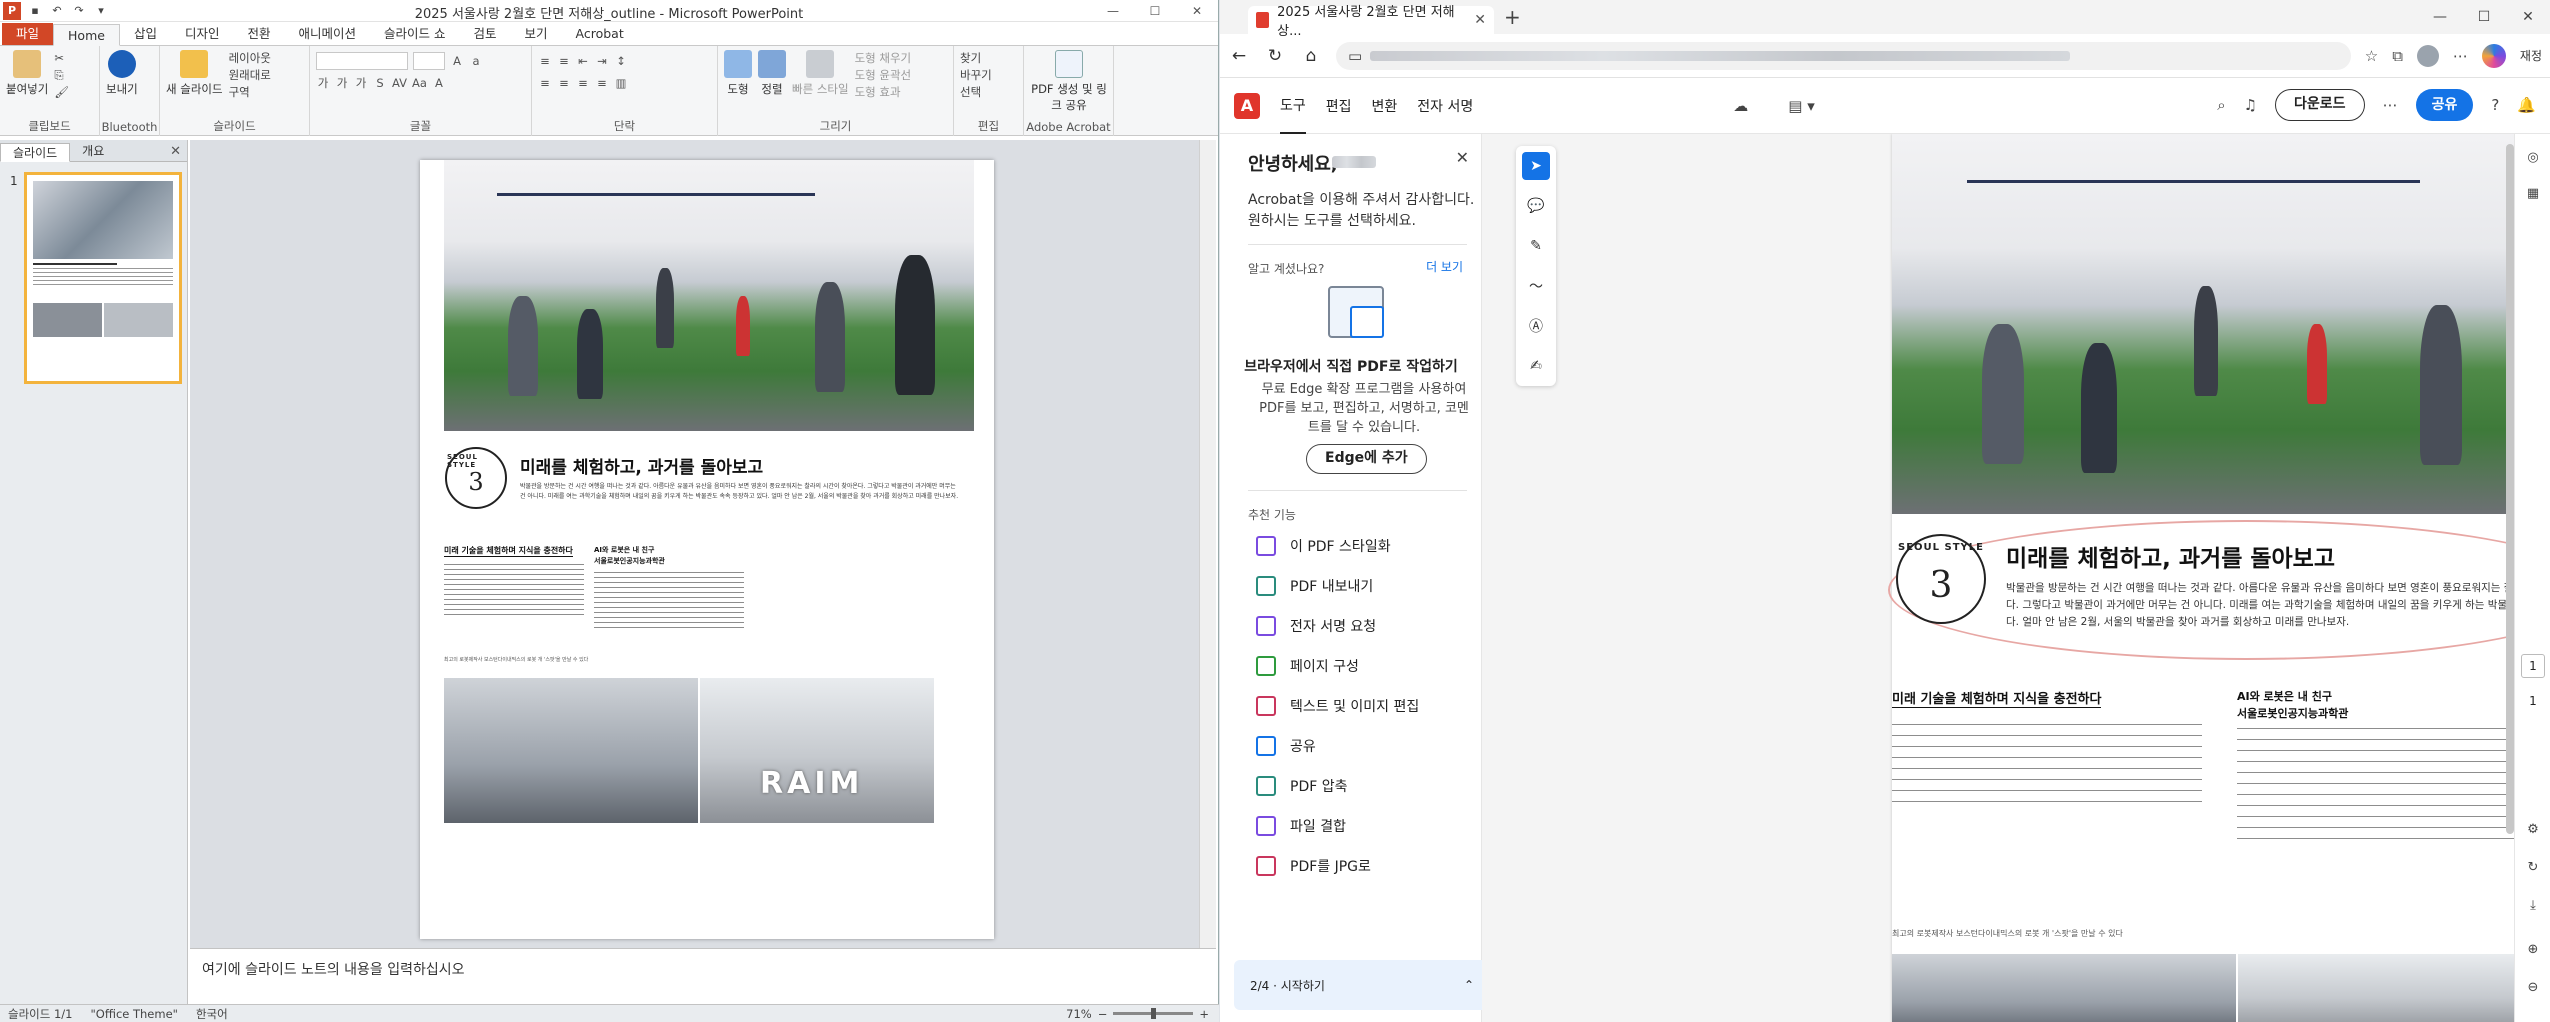 Image resolution: width=2550 pixels, height=1022 pixels. Describe the element at coordinates (1316, 626) in the screenshot. I see `feature-request-sign: 전자 서명 요청` at that location.